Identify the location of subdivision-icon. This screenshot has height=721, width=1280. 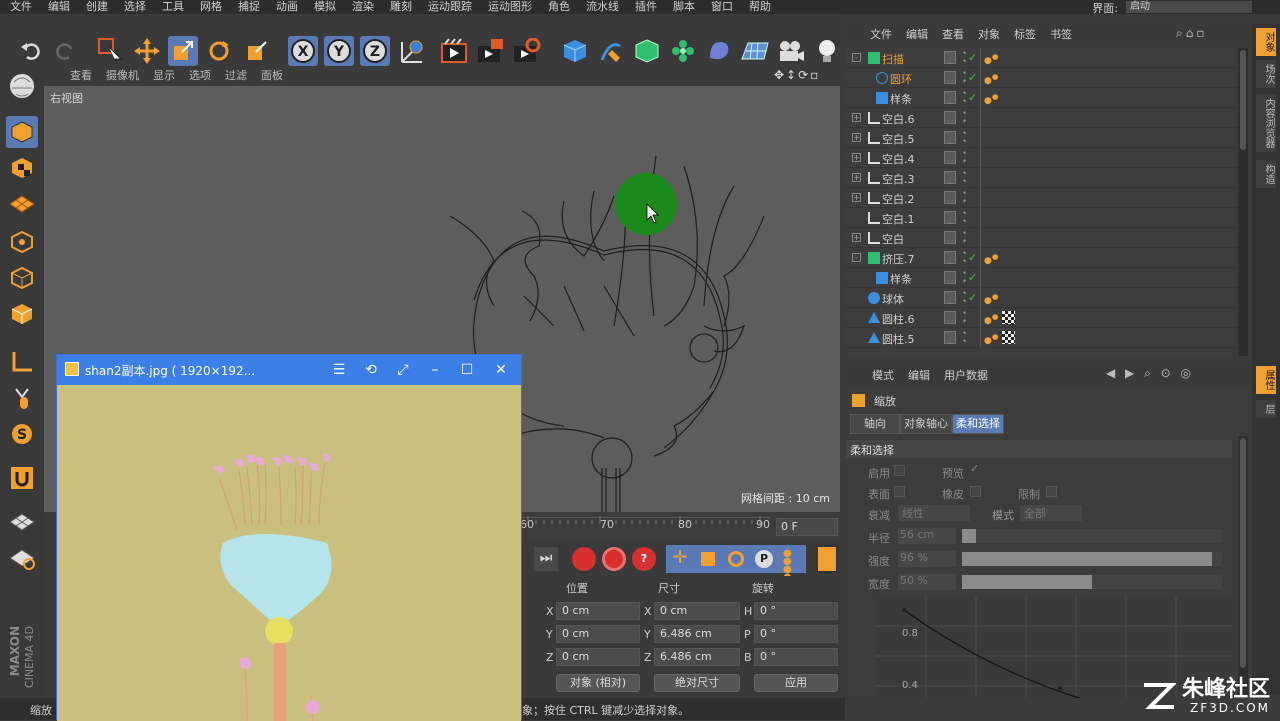
(647, 51).